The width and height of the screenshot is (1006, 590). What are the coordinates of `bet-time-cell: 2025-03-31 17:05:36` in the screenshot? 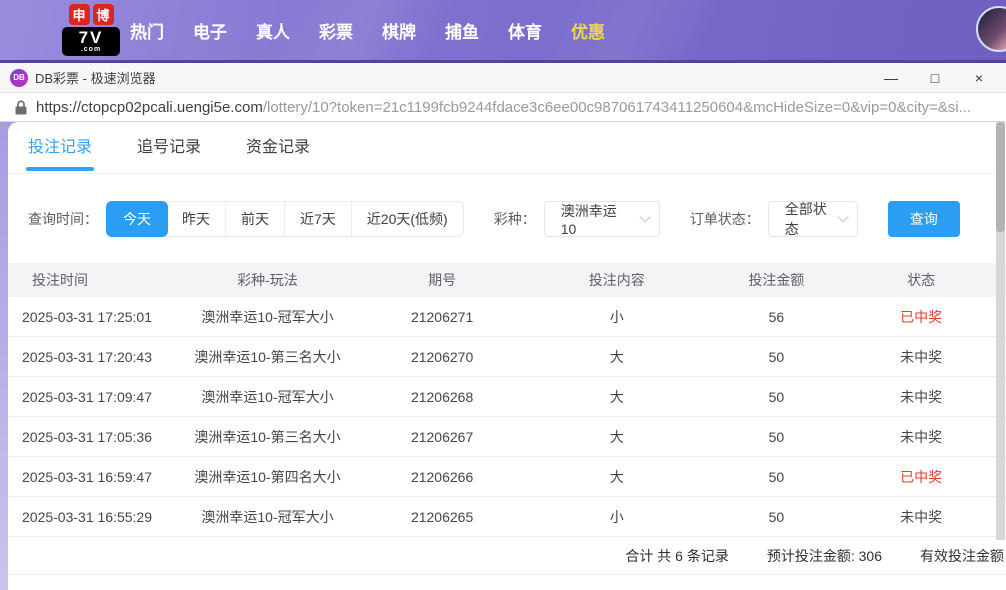 It's located at (87, 436).